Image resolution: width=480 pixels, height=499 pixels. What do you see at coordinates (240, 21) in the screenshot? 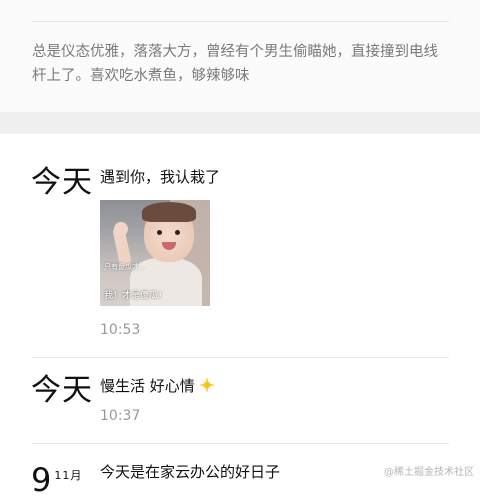
I see `divider` at bounding box center [240, 21].